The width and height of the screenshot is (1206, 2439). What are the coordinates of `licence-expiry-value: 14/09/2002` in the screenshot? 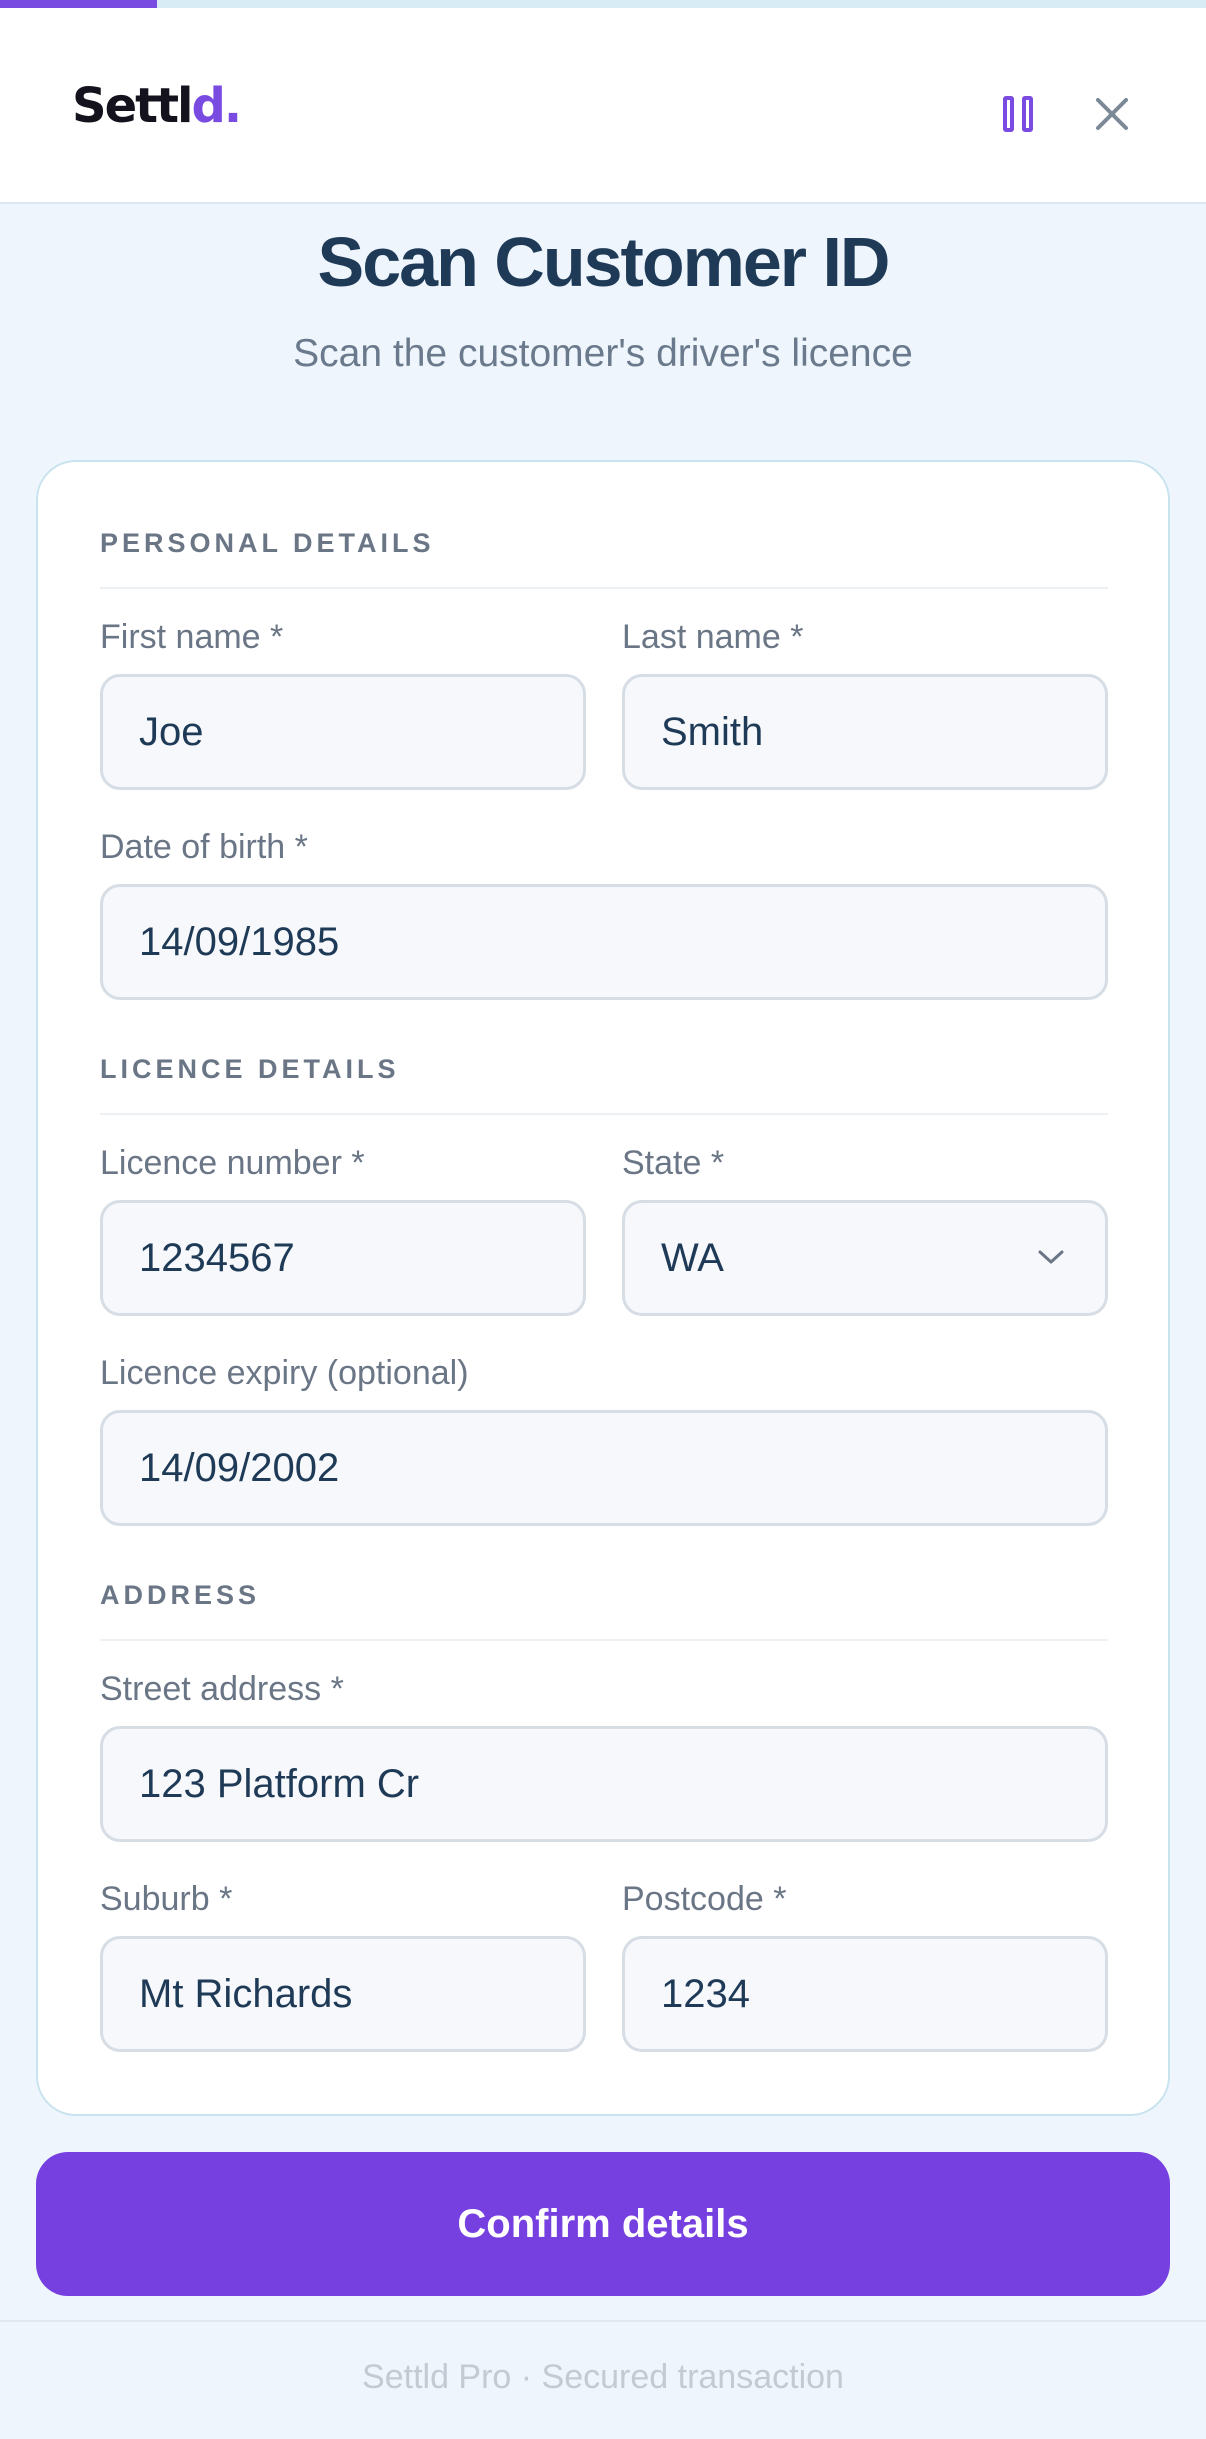 It's located at (239, 1467).